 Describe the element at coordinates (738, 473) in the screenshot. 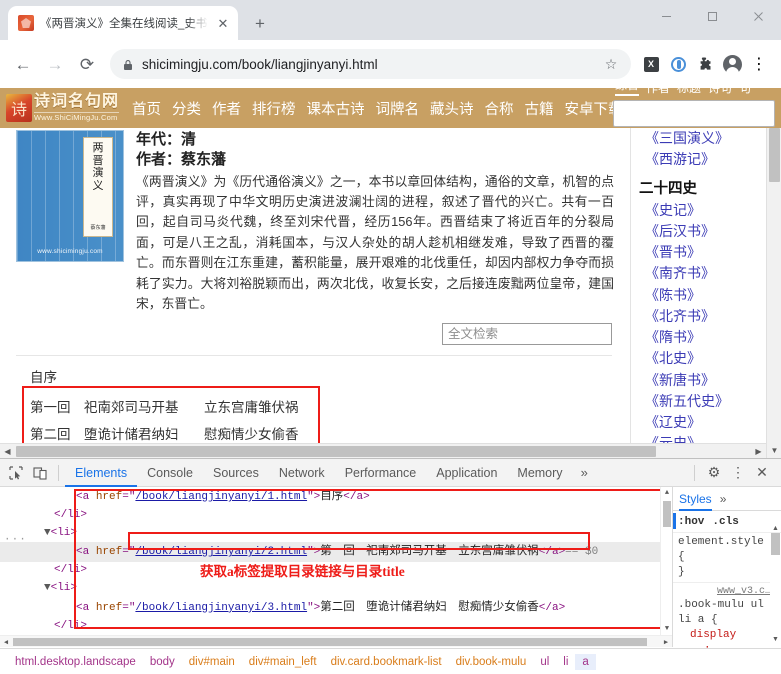

I see `devtools-menu-icon: ⋮` at that location.